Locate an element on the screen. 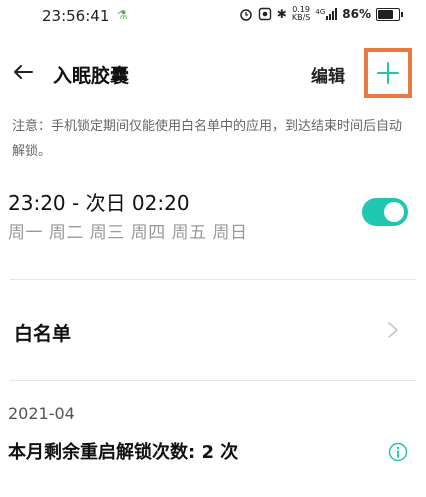 This screenshot has width=426, height=497. schedule-time-range: 23:20 - 次日 02:20 is located at coordinates (99, 203).